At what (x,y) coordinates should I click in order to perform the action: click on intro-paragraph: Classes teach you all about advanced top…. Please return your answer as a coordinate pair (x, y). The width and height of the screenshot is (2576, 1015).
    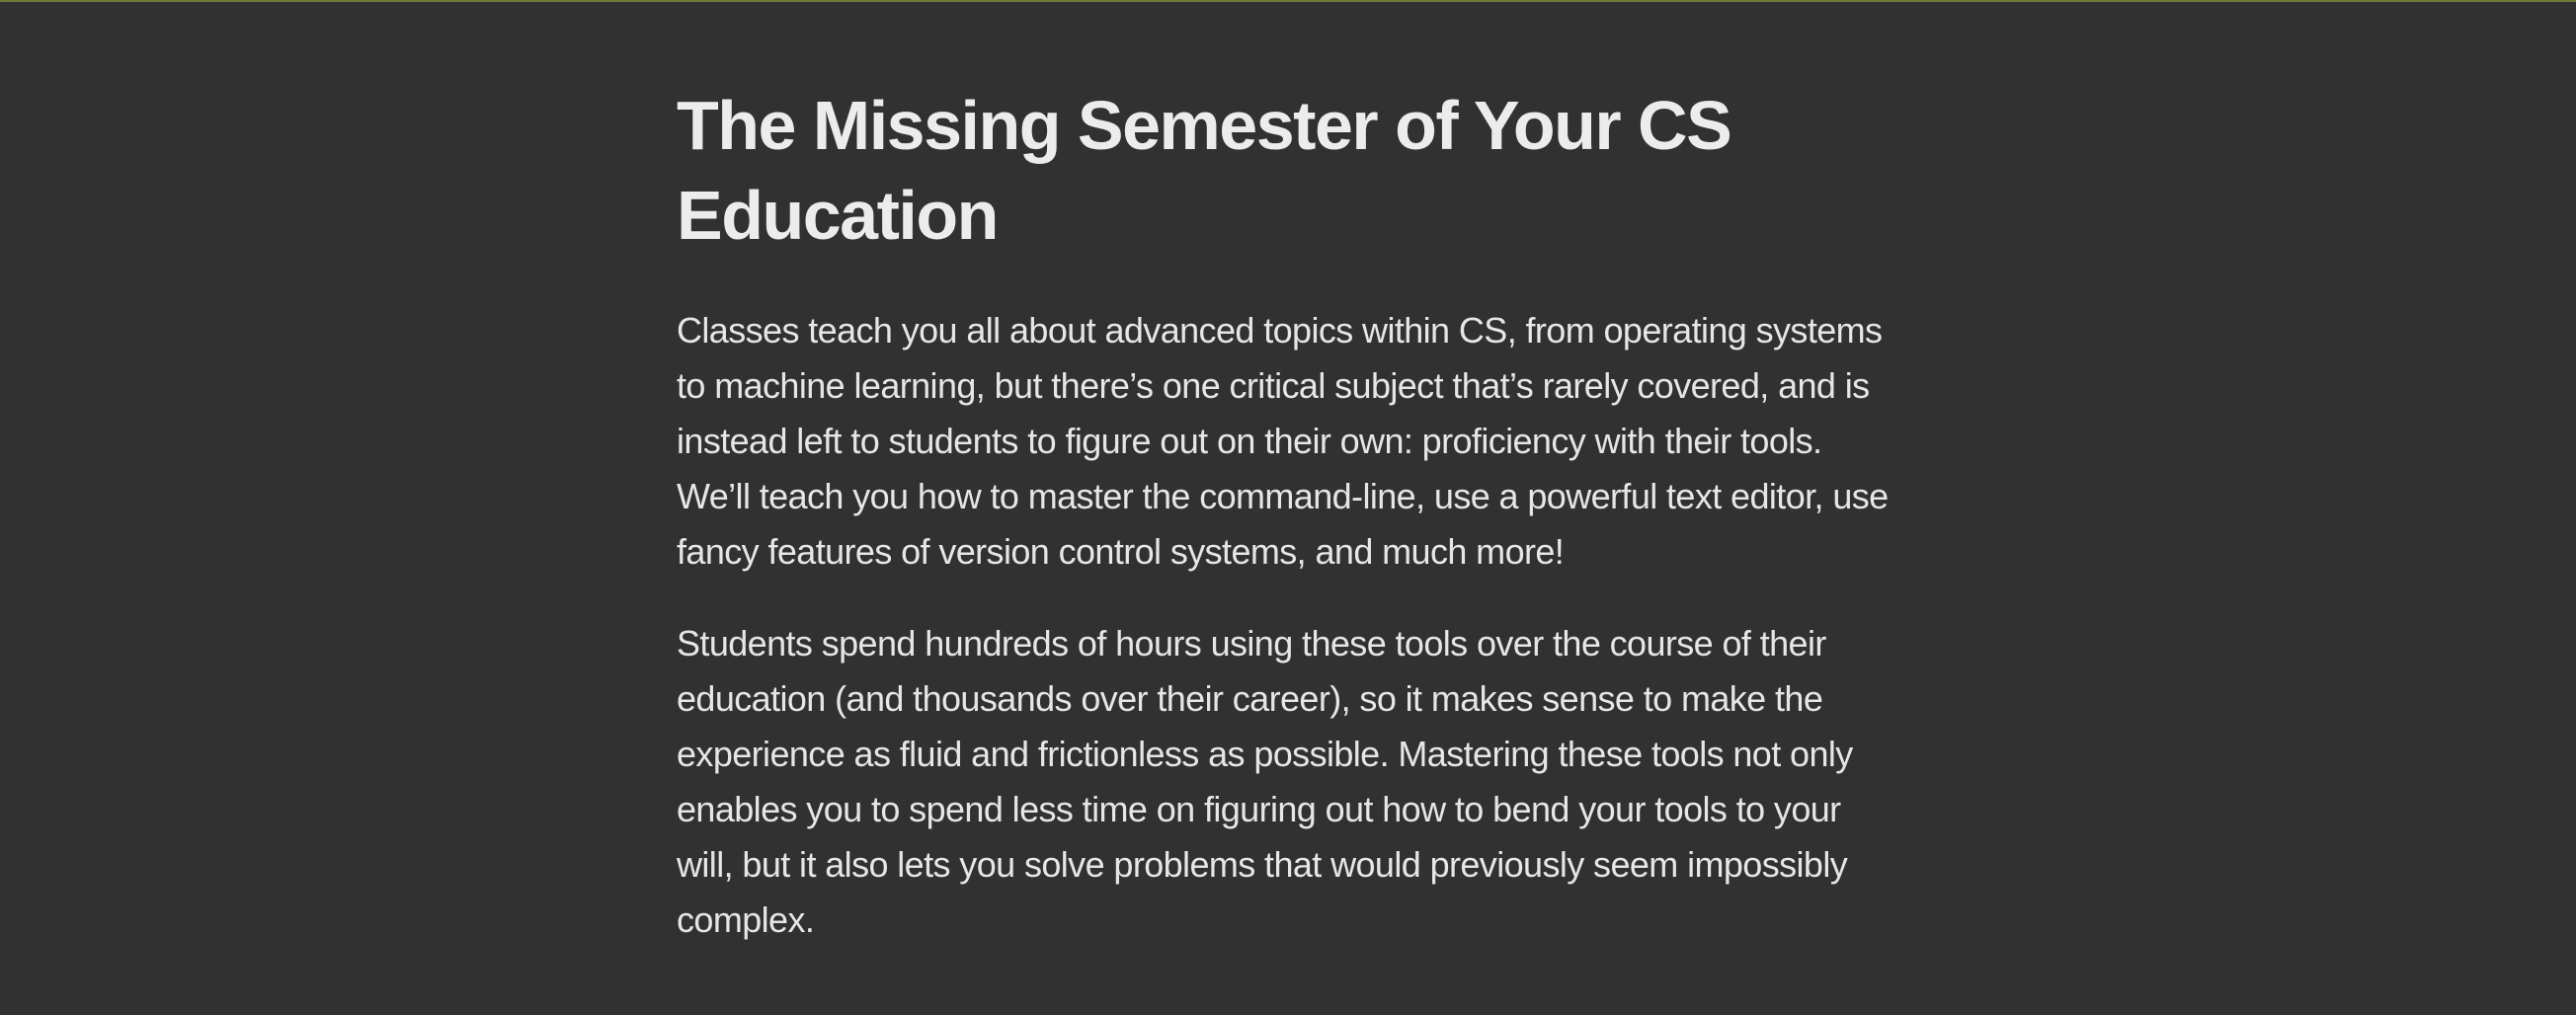
    Looking at the image, I should click on (1283, 441).